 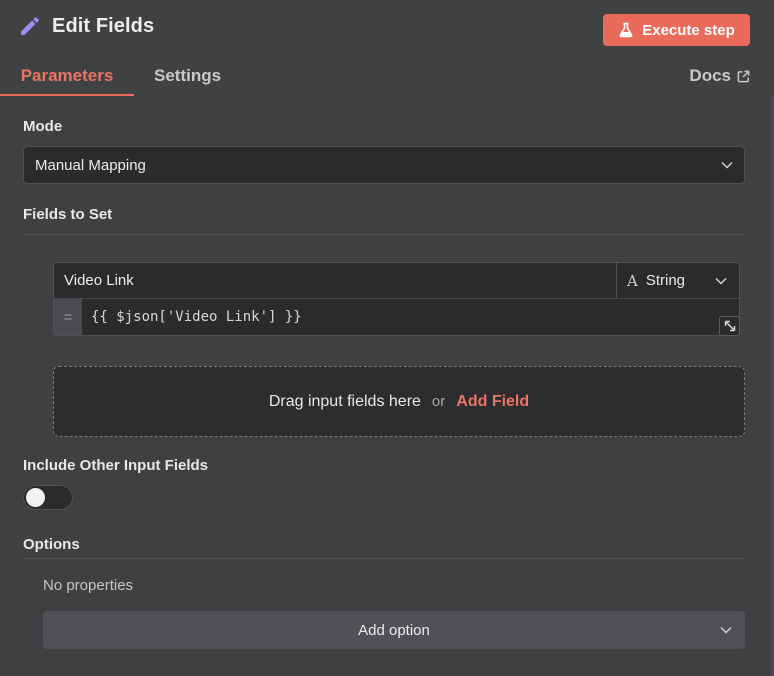 I want to click on docs-link: Docs, so click(x=719, y=76).